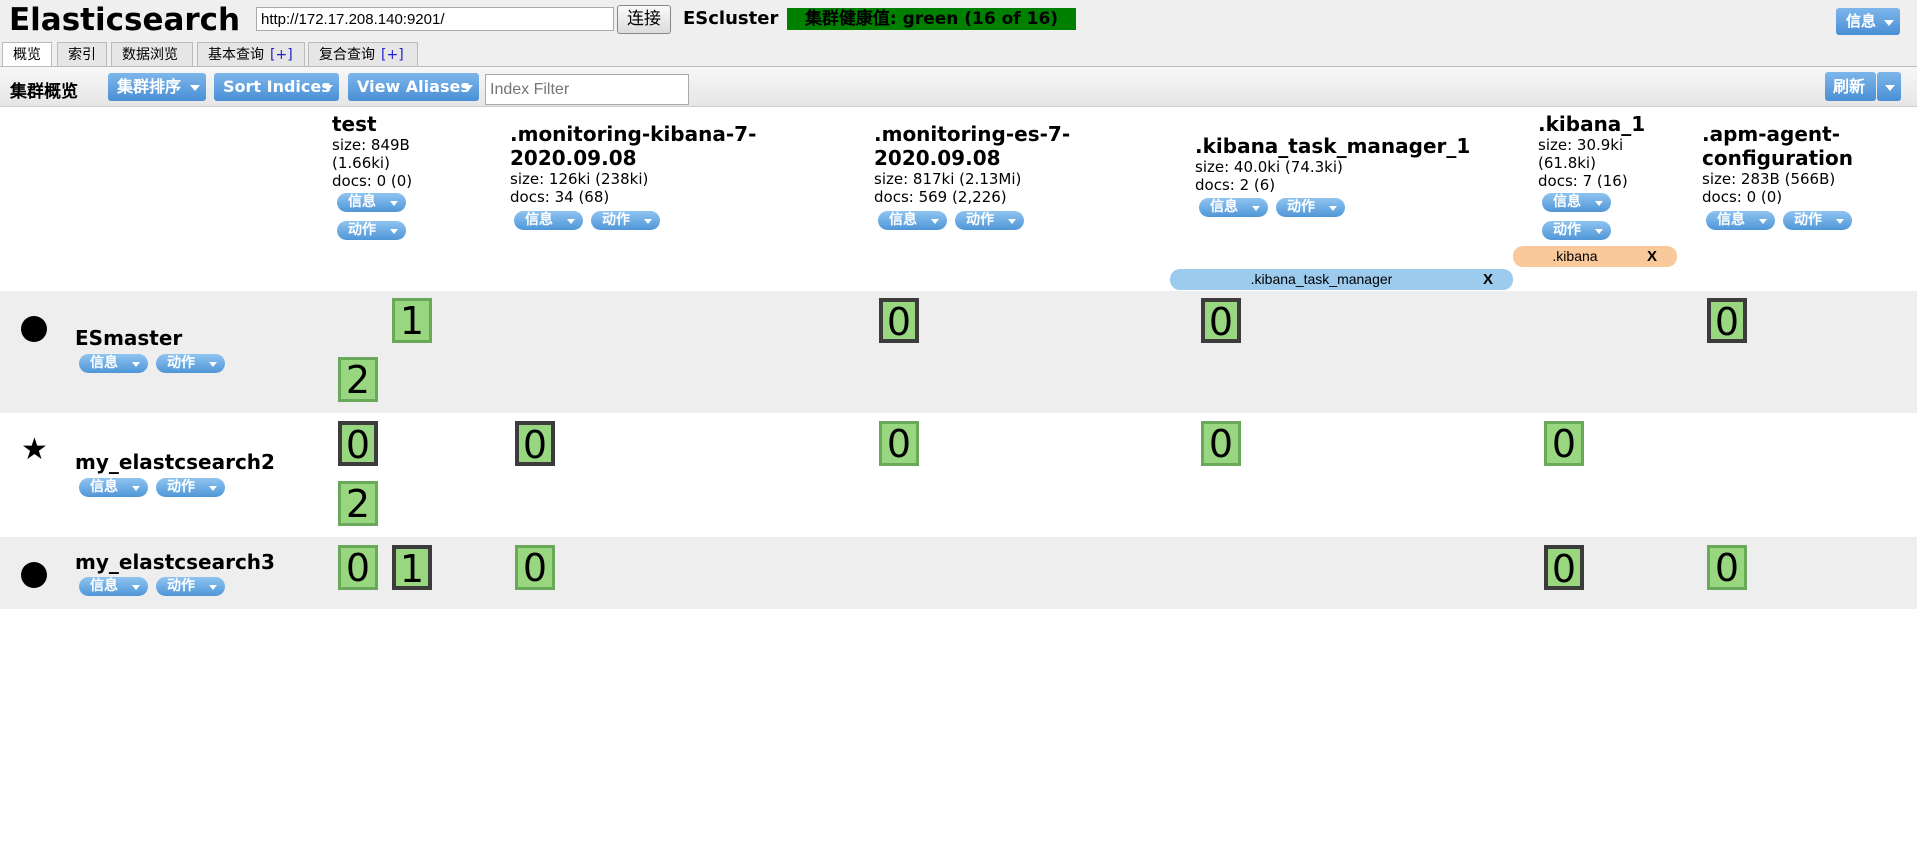 The height and width of the screenshot is (854, 1917). What do you see at coordinates (948, 179) in the screenshot?
I see `index-size: size: 817ki (2.13Mi)` at bounding box center [948, 179].